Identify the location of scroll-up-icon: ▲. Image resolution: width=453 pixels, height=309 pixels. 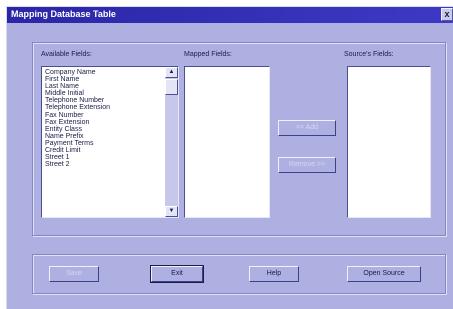
(171, 72).